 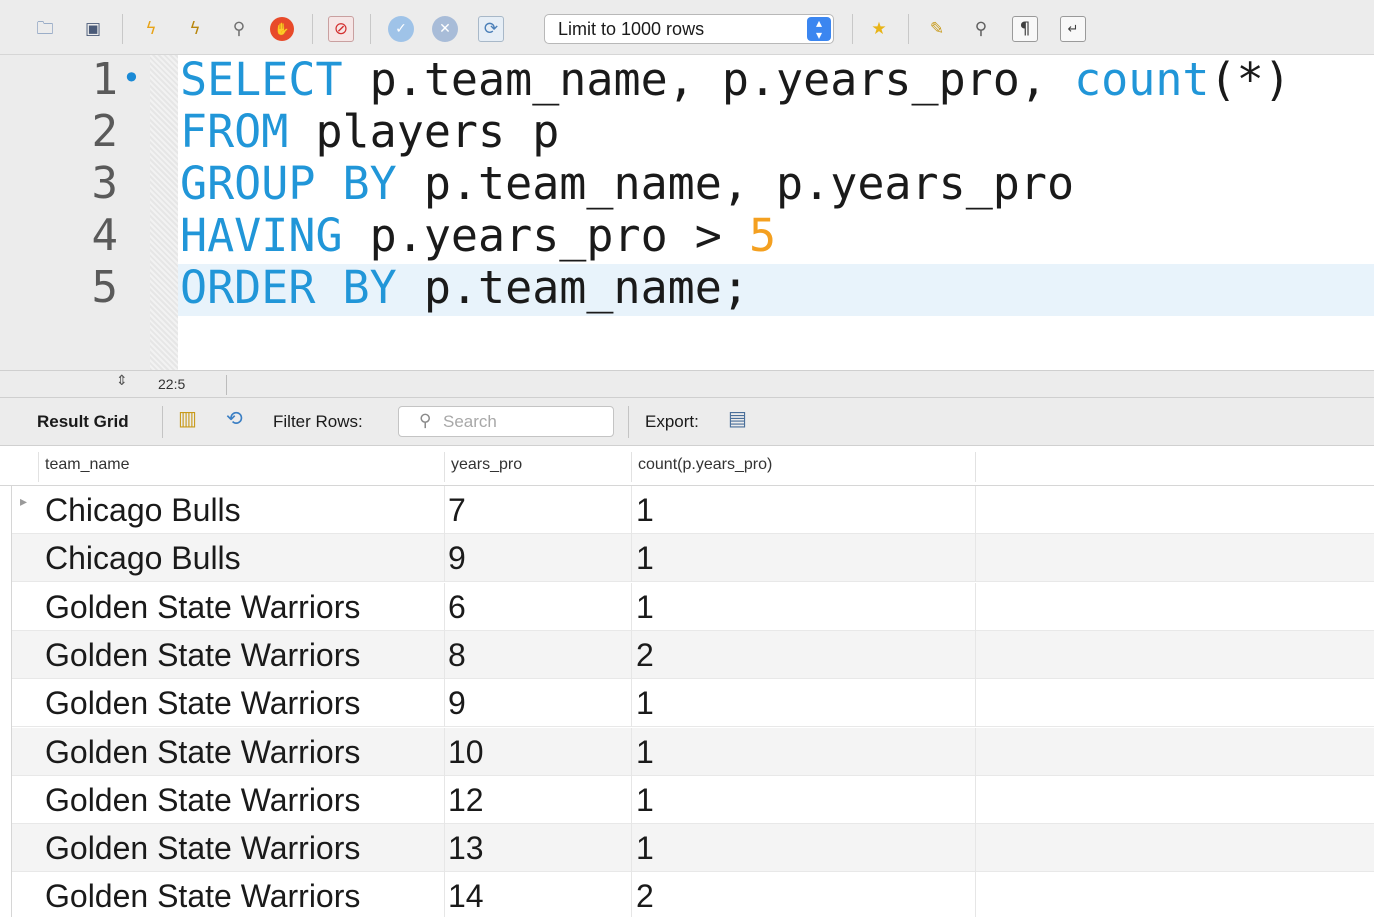 What do you see at coordinates (445, 29) in the screenshot?
I see `rollback-icon: ✕` at bounding box center [445, 29].